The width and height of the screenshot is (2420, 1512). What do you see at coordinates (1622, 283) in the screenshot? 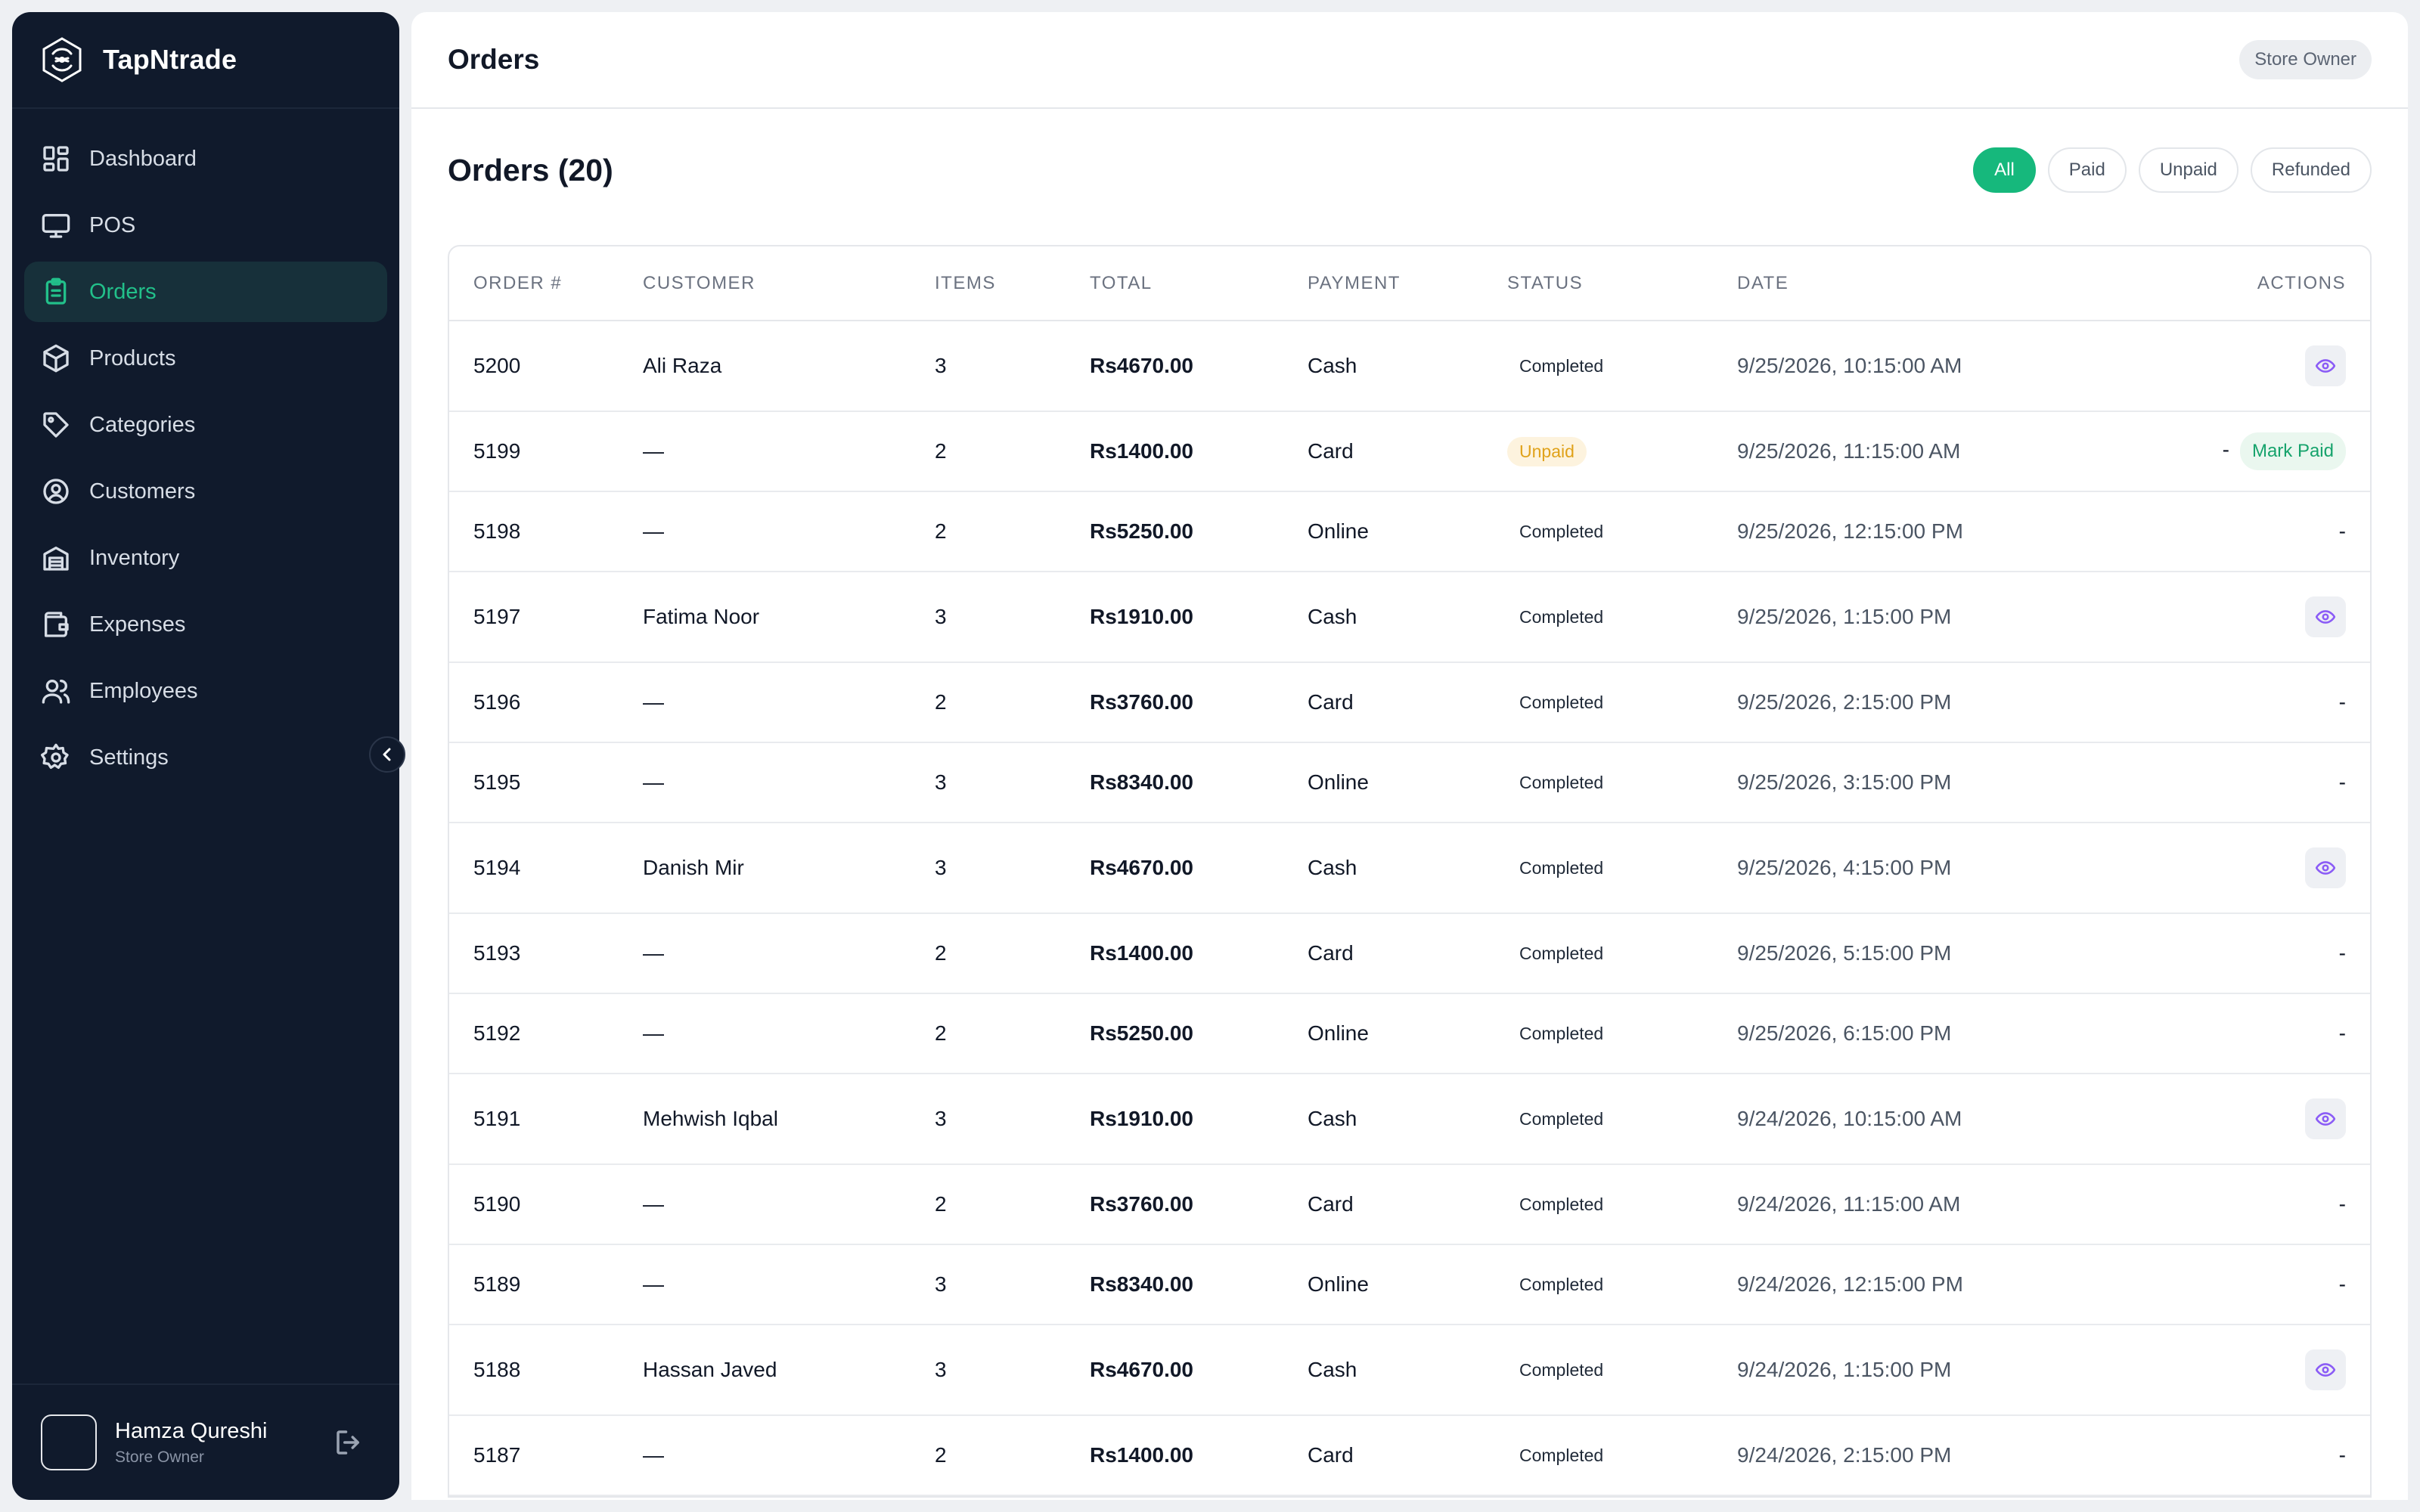
I see `column-header-status: STATUS` at bounding box center [1622, 283].